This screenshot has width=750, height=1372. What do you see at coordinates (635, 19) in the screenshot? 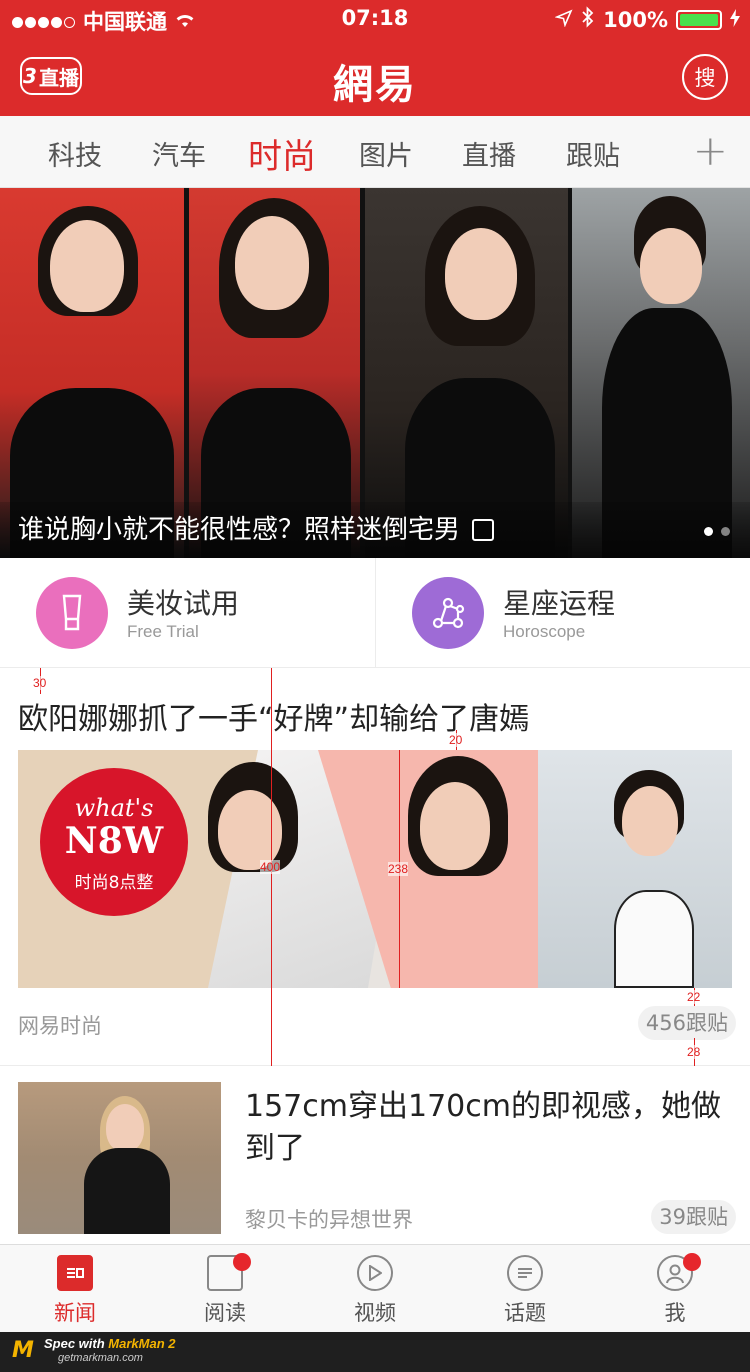
I see `battery-percent: 100%` at bounding box center [635, 19].